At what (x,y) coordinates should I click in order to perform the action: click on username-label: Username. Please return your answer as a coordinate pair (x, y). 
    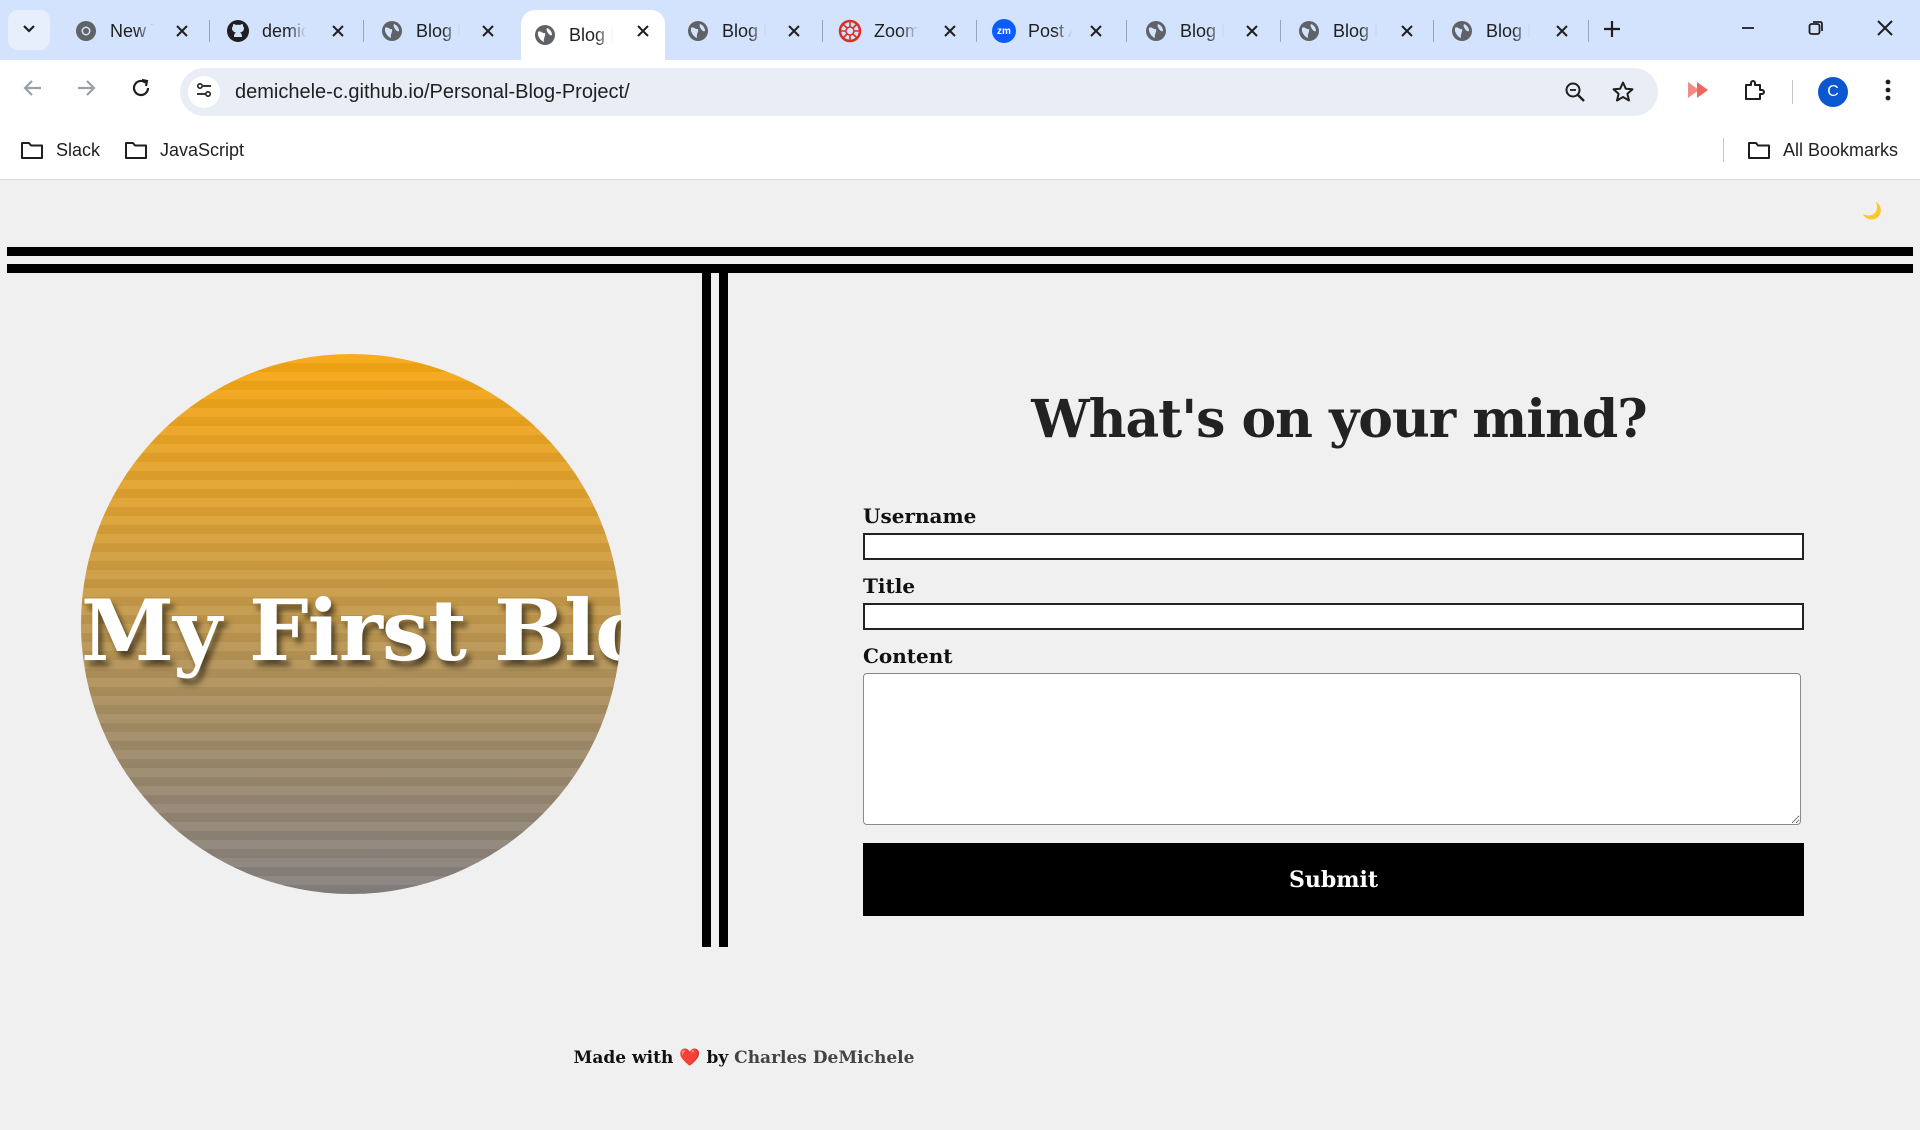
    Looking at the image, I should click on (920, 516).